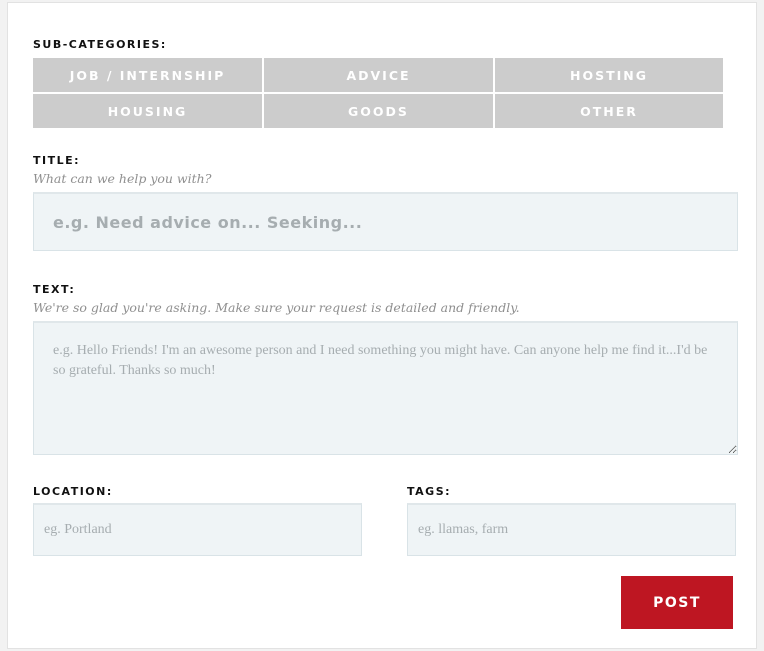 Image resolution: width=764 pixels, height=651 pixels. What do you see at coordinates (609, 75) in the screenshot?
I see `subcategory-hosting: HOSTING` at bounding box center [609, 75].